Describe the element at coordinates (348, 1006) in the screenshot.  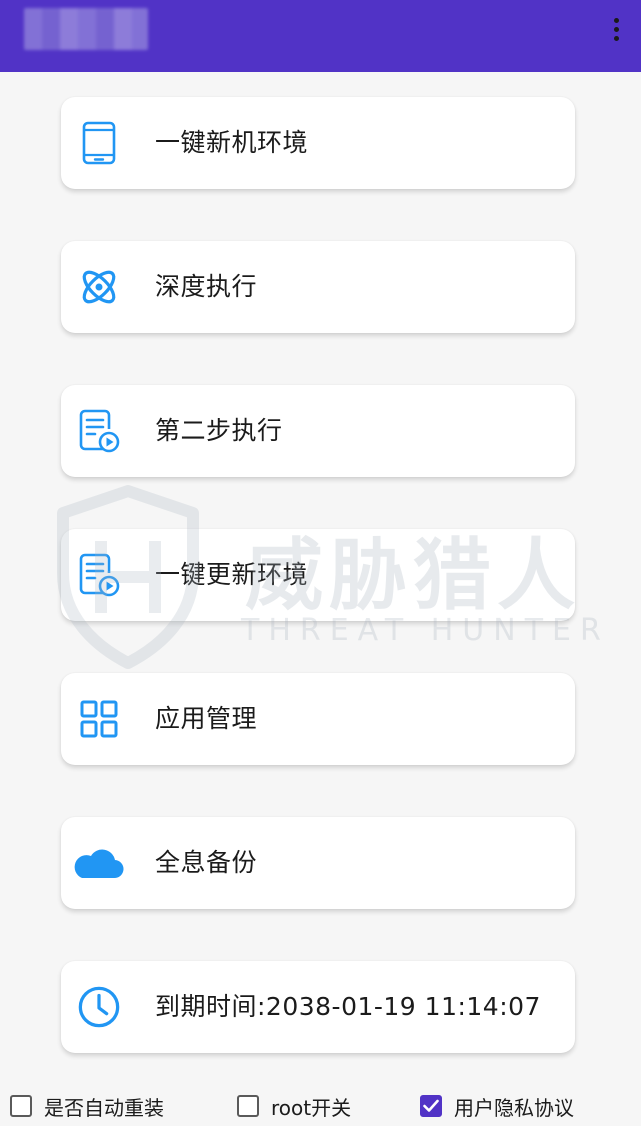
I see `expiry-time-label: 到期时间:2038-01-19 11:14:07` at that location.